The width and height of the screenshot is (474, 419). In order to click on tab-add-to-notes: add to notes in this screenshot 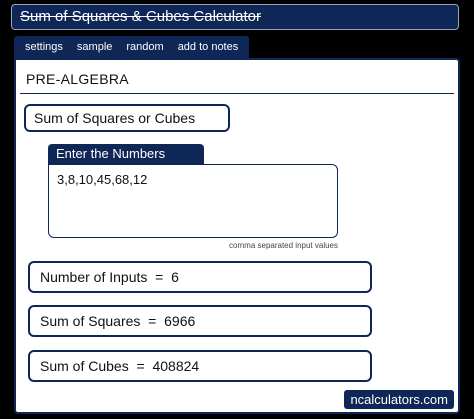, I will do `click(208, 47)`.